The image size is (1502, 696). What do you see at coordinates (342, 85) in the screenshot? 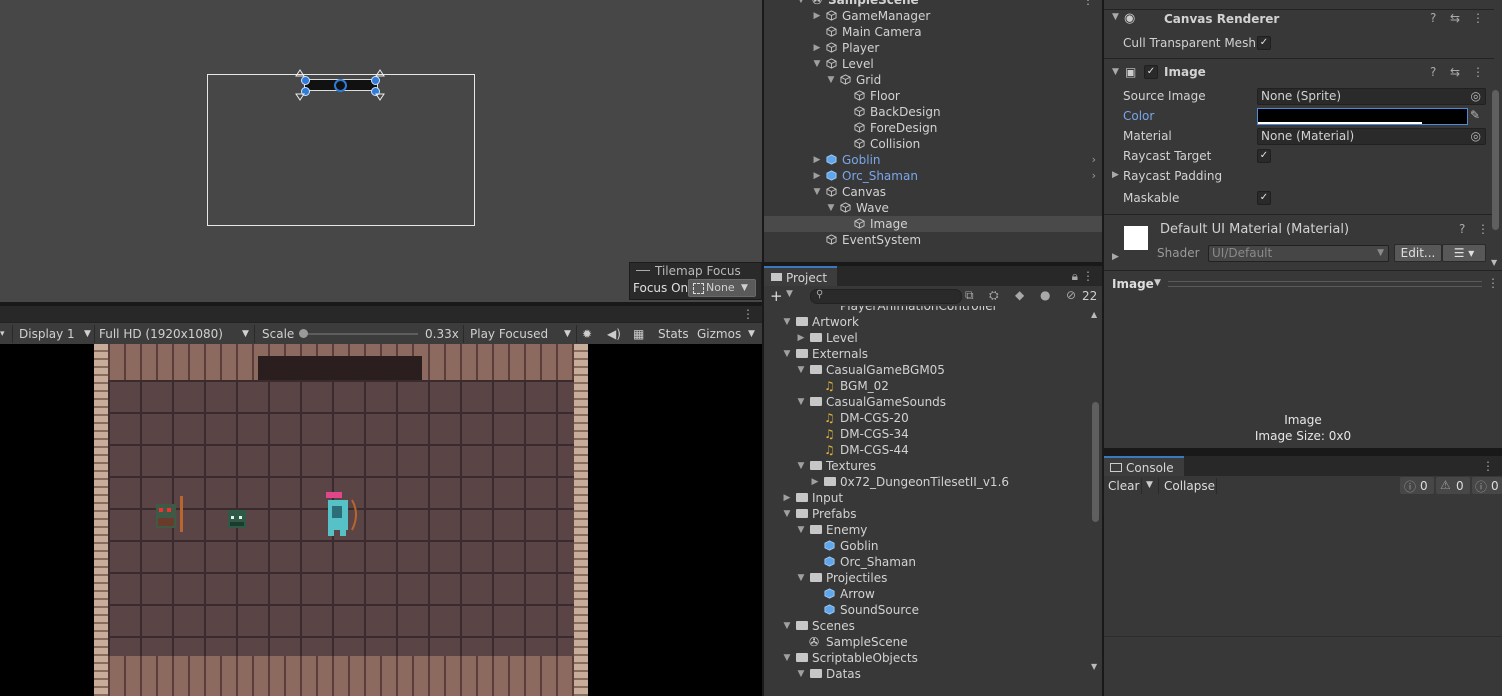
I see `anchor-arrows-icon` at bounding box center [342, 85].